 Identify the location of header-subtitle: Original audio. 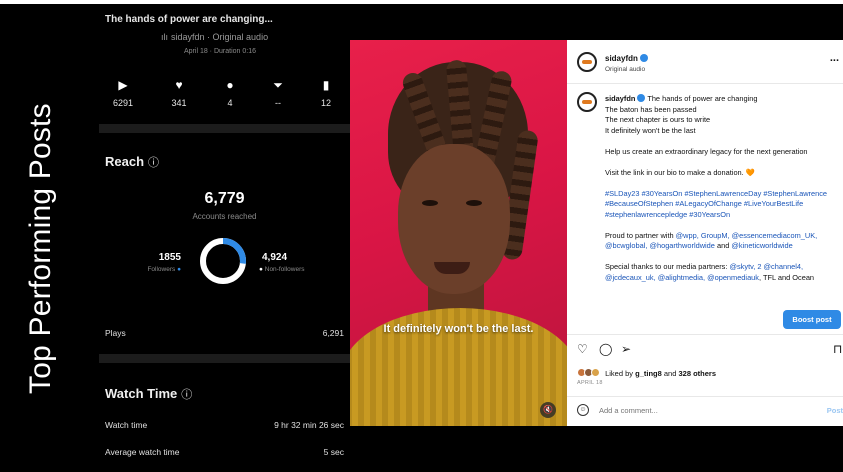
(625, 69).